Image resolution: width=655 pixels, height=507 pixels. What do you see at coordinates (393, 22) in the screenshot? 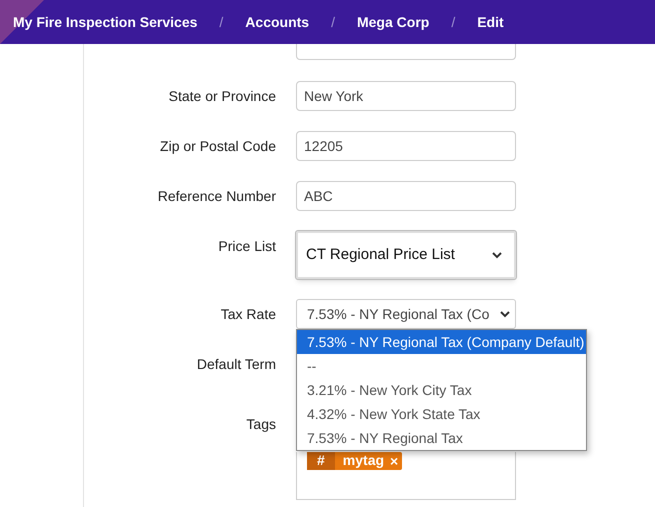
I see `breadcrumb-link: Mega Corp` at bounding box center [393, 22].